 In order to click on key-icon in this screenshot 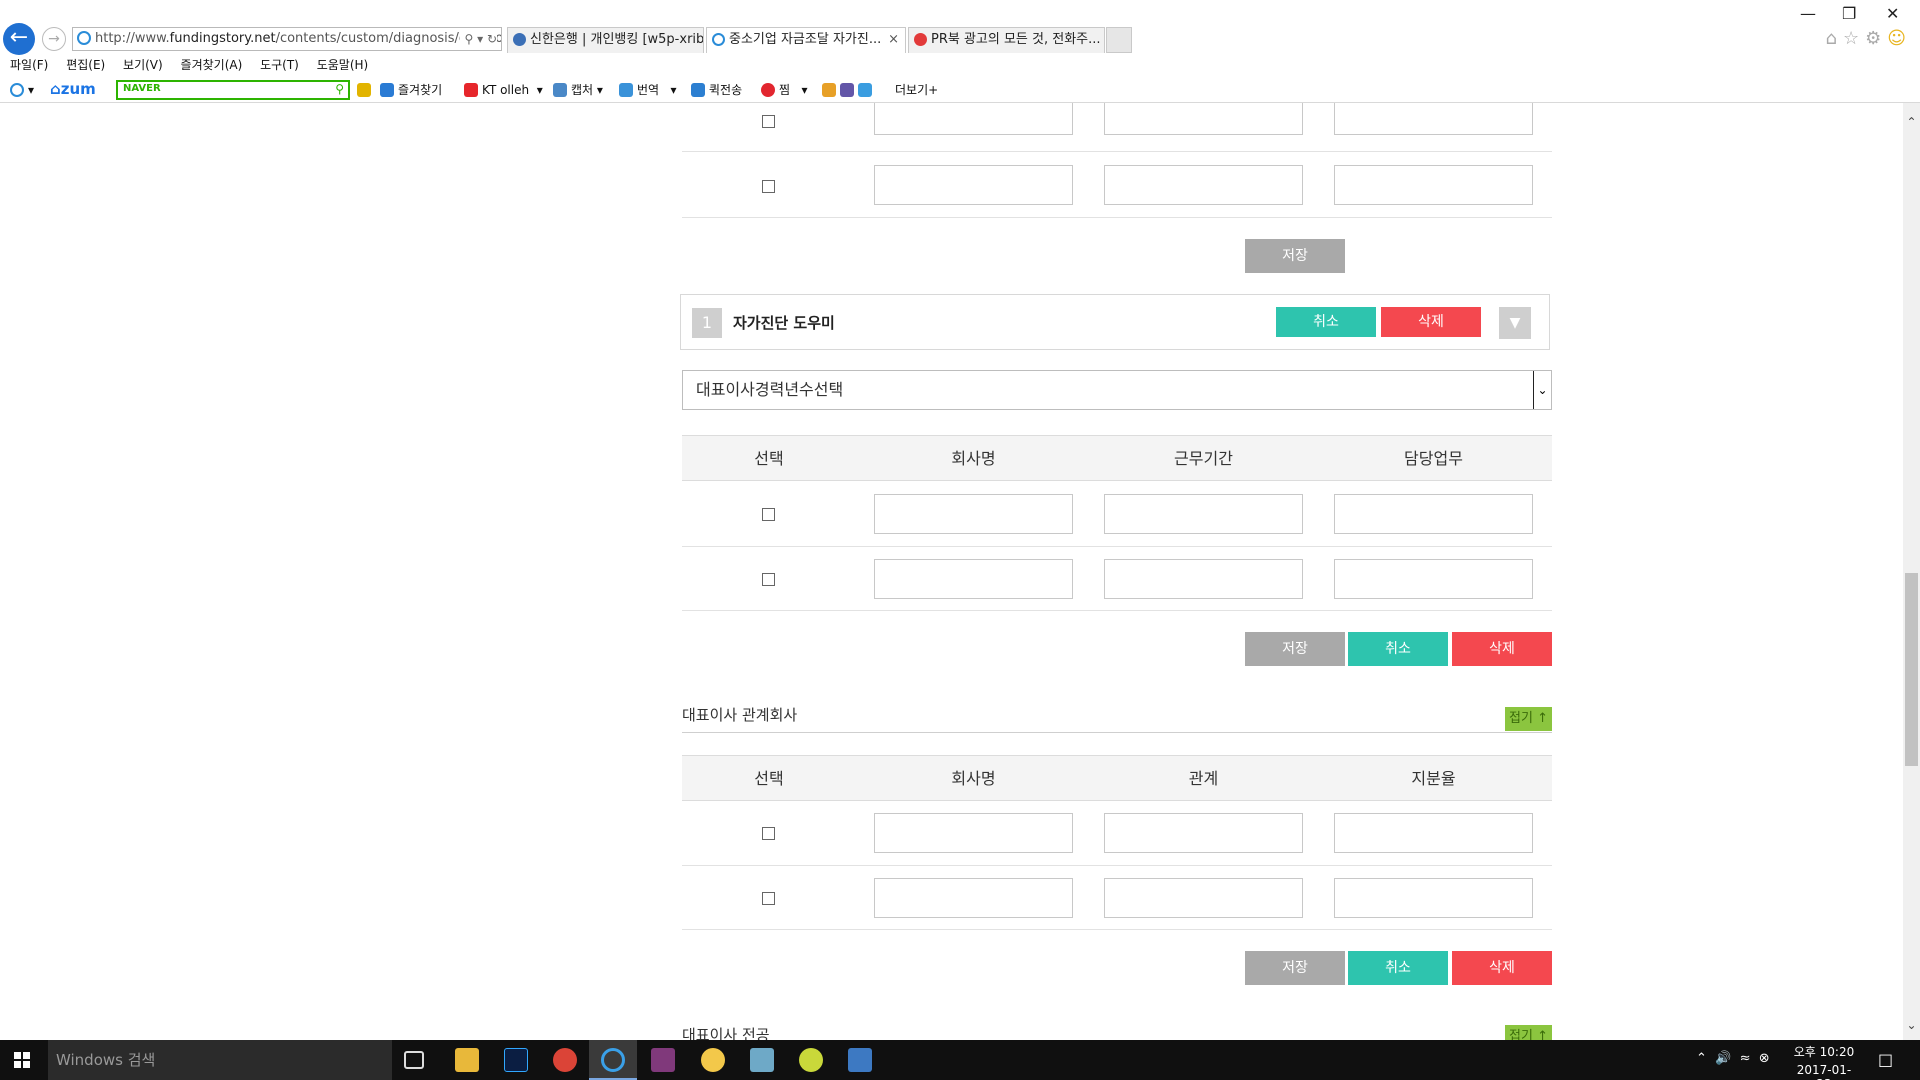, I will do `click(366, 90)`.